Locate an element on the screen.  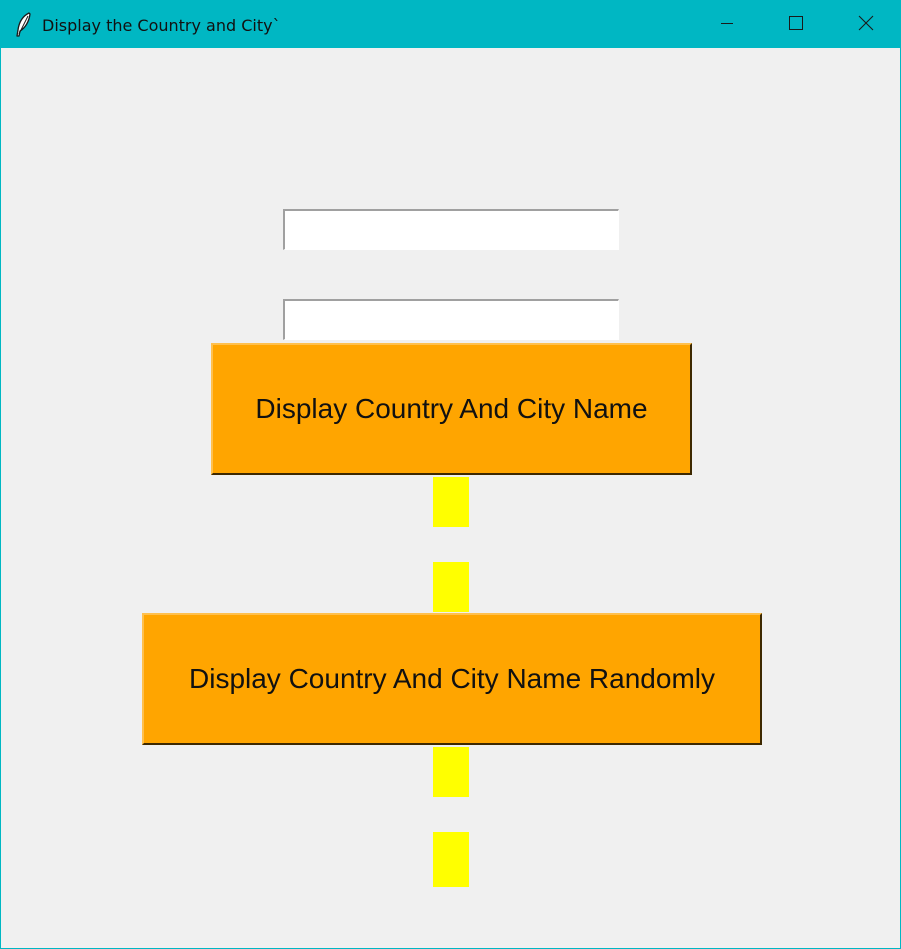
window-title: Display the Country and City` is located at coordinates (161, 25).